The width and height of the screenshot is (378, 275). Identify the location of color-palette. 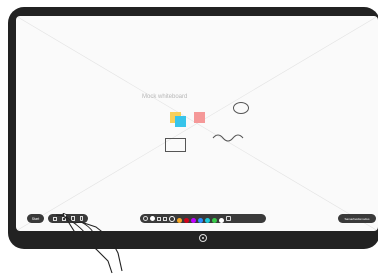
(201, 219).